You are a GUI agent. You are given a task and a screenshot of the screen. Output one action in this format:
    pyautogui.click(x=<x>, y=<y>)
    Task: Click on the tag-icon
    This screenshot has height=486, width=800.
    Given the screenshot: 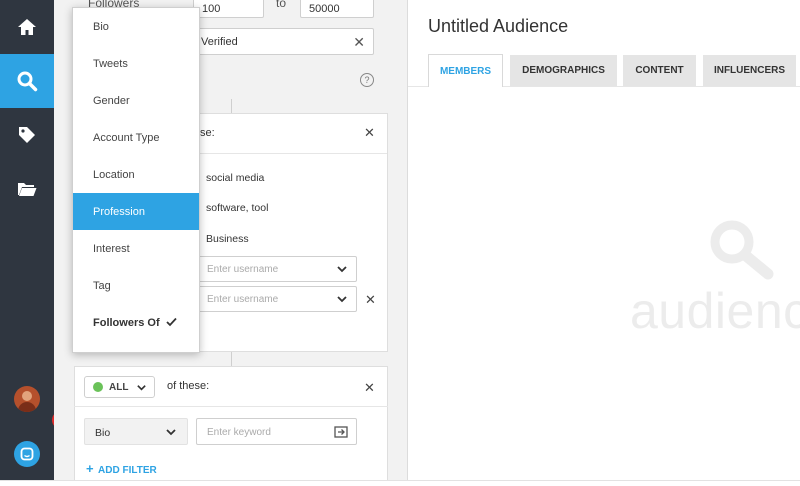 What is the action you would take?
    pyautogui.click(x=27, y=135)
    